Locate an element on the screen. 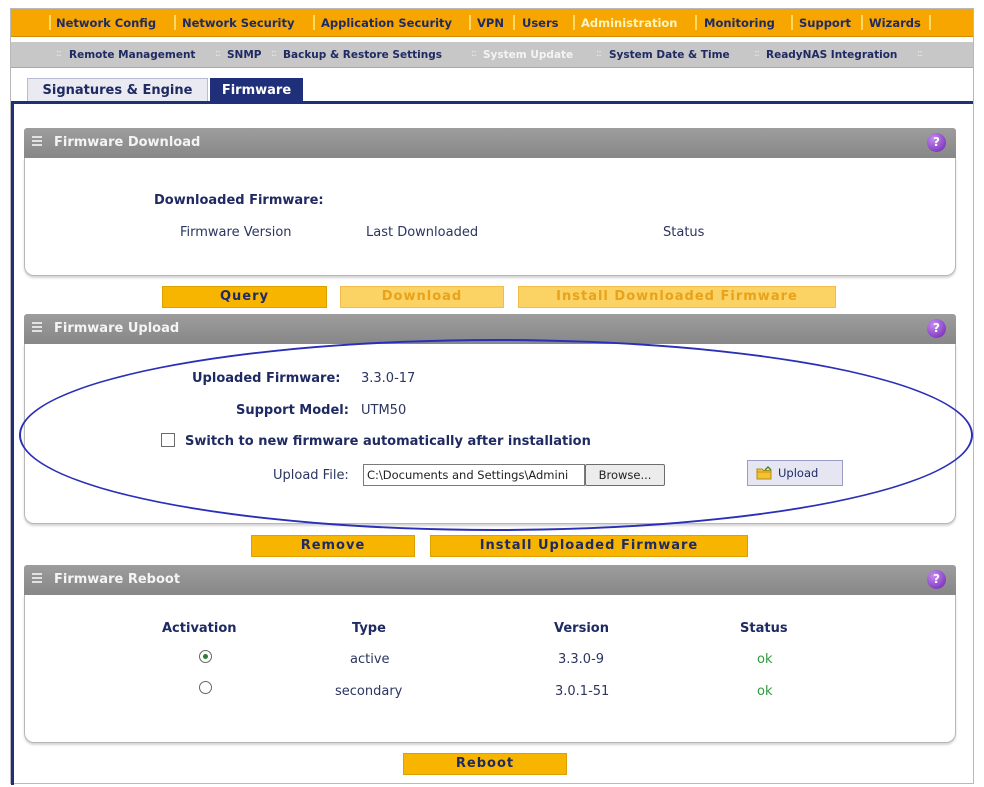  row-version: 3.3.0-9 is located at coordinates (581, 659).